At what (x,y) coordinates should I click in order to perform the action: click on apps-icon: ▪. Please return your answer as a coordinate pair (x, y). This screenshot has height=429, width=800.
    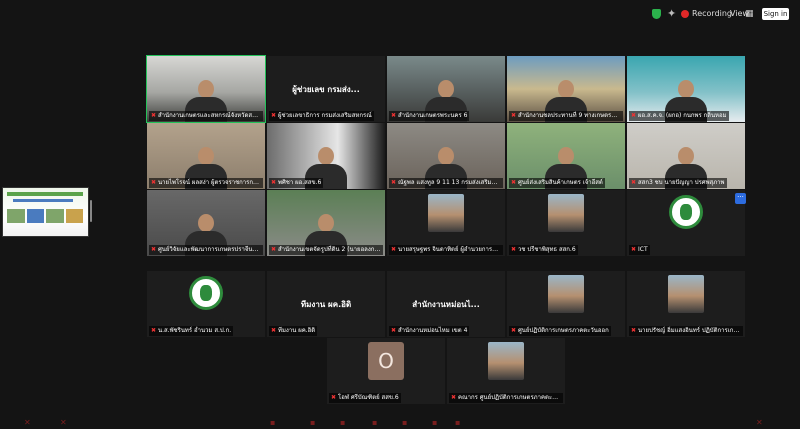
    Looking at the image, I should click on (404, 423).